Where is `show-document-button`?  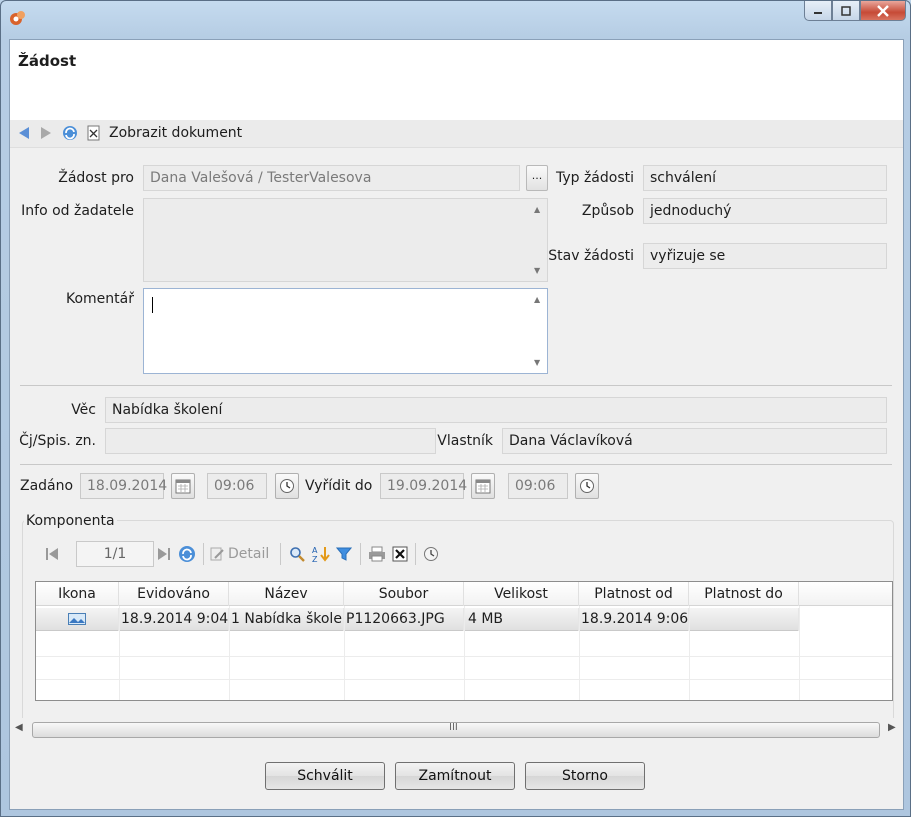 show-document-button is located at coordinates (94, 133).